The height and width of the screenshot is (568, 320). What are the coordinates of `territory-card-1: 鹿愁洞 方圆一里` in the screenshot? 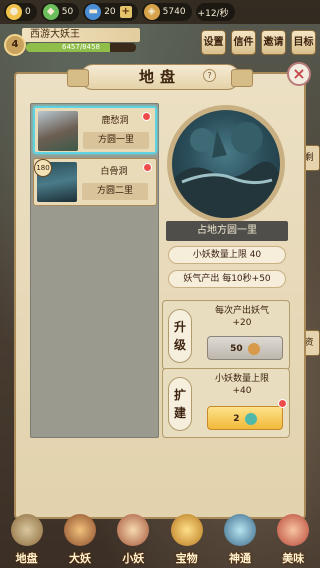 It's located at (95, 130).